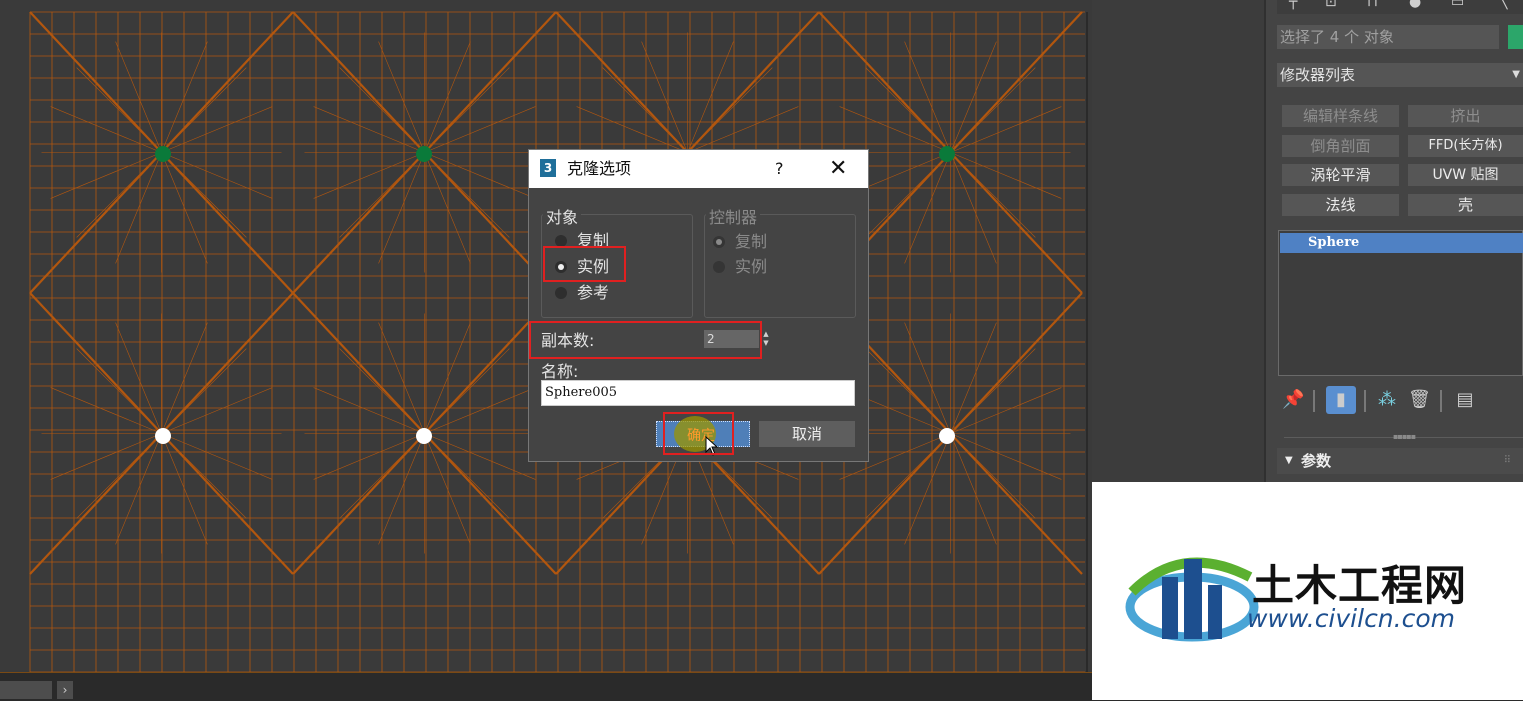  I want to click on name-input: Sphere005, so click(698, 393).